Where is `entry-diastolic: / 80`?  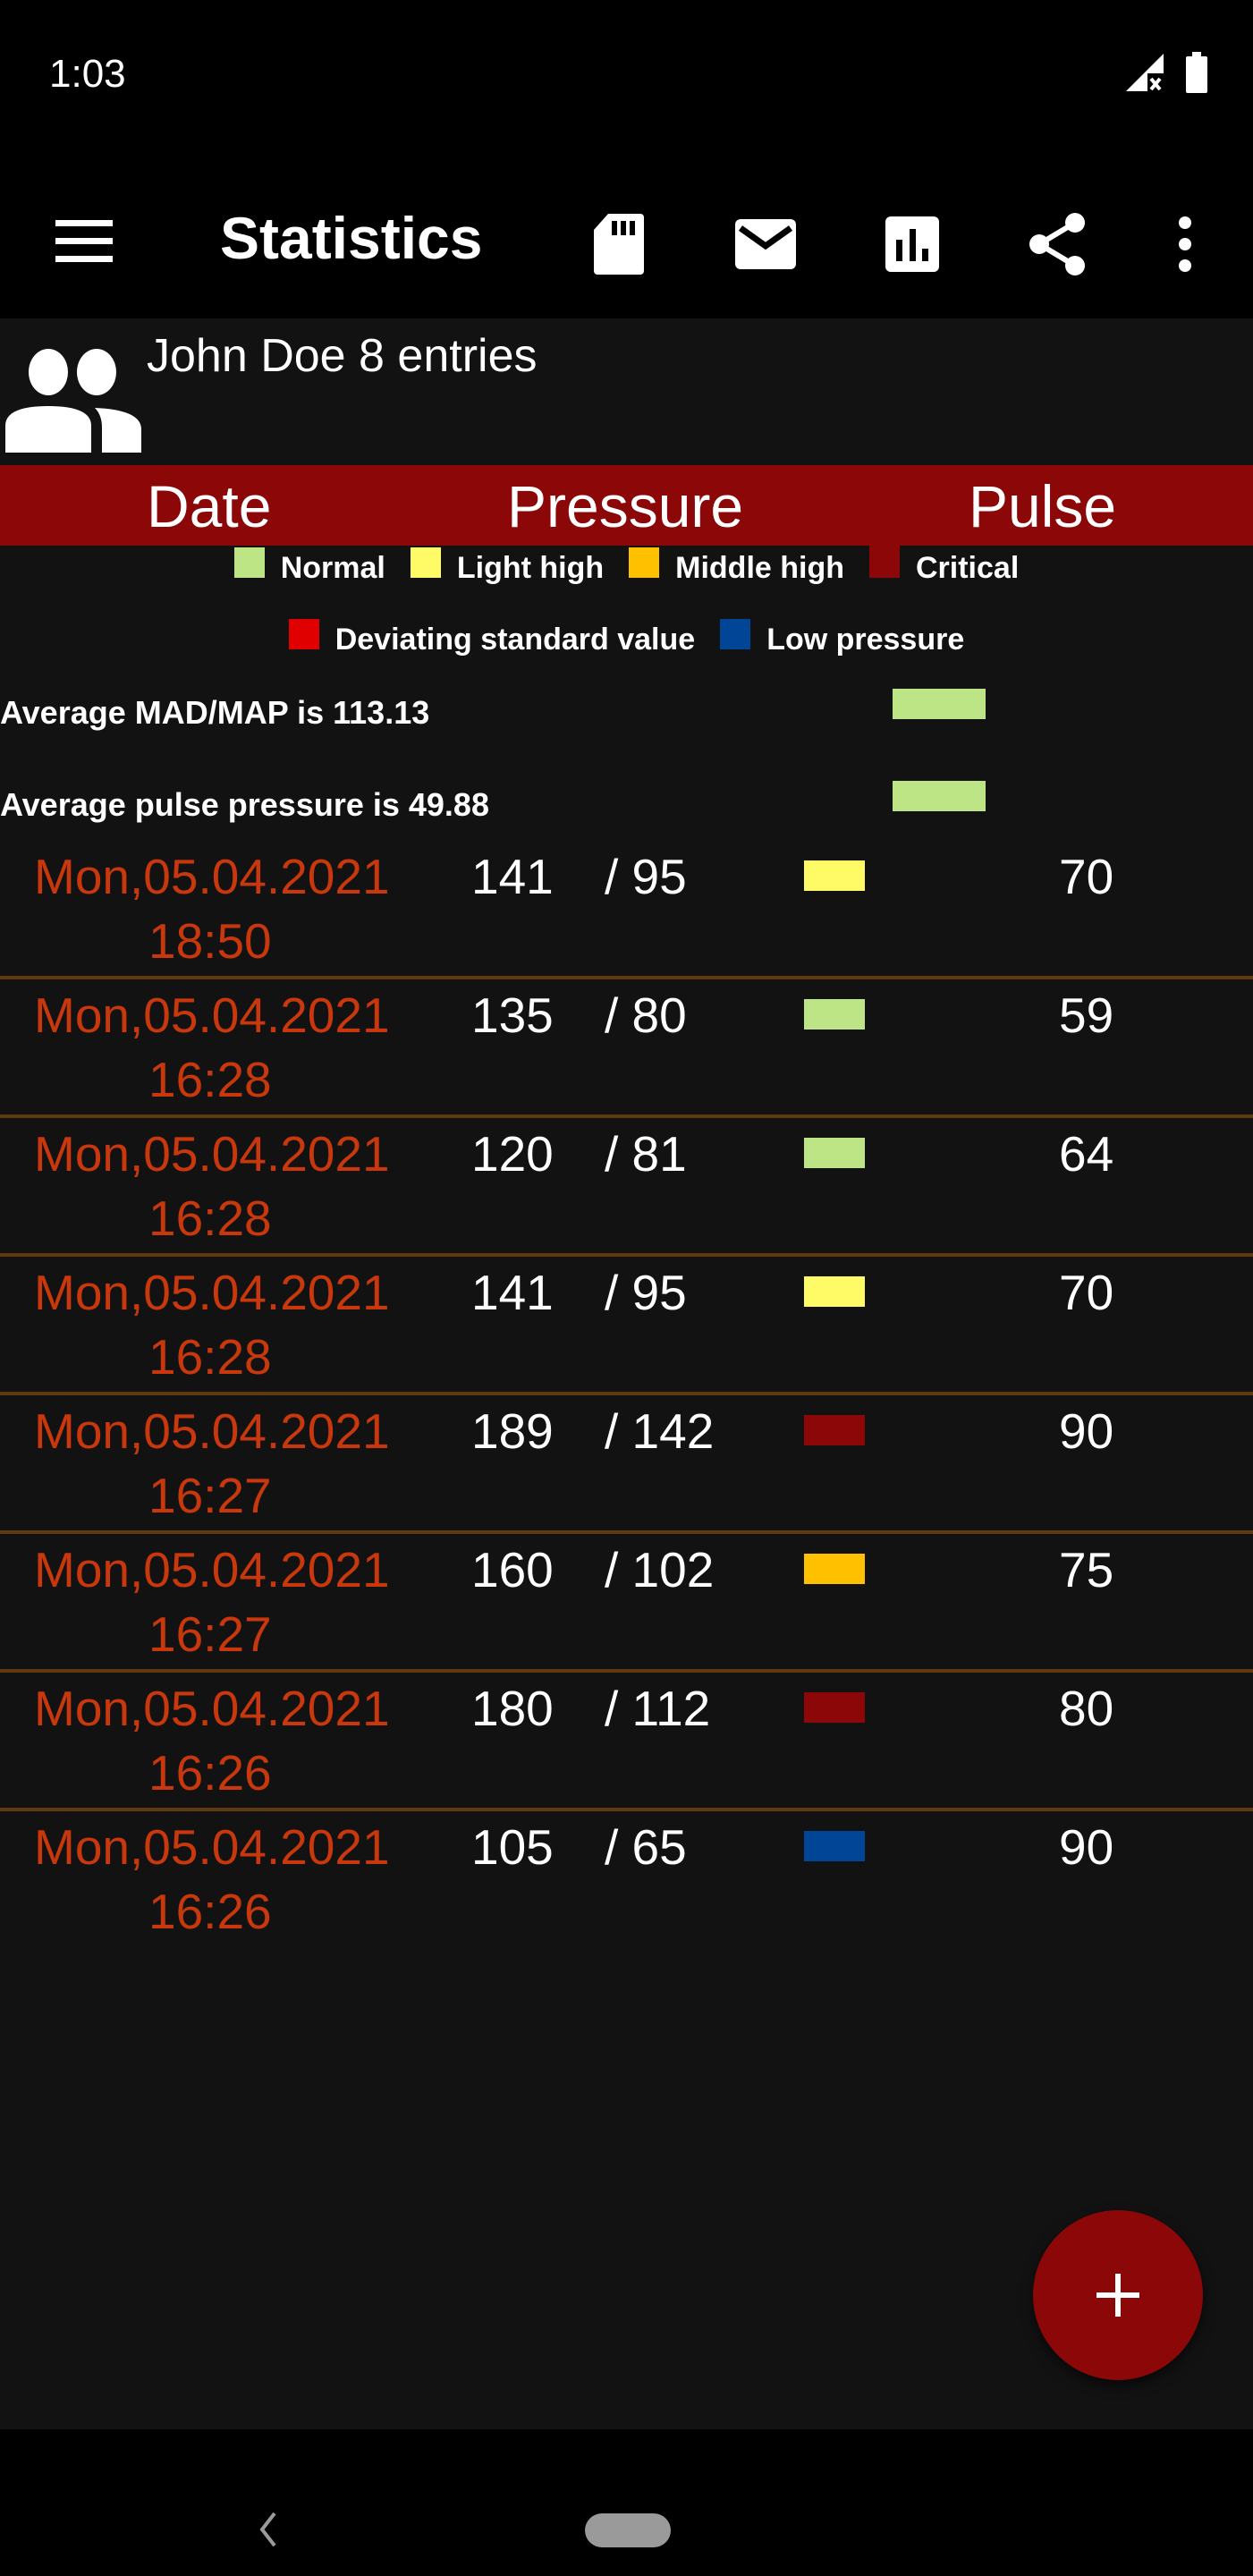 entry-diastolic: / 80 is located at coordinates (646, 1015).